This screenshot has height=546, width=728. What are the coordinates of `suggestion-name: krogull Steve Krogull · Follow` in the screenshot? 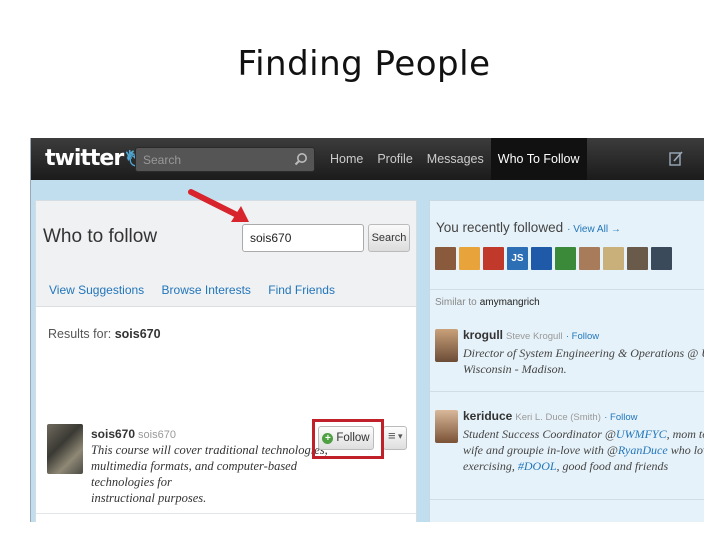 It's located at (531, 335).